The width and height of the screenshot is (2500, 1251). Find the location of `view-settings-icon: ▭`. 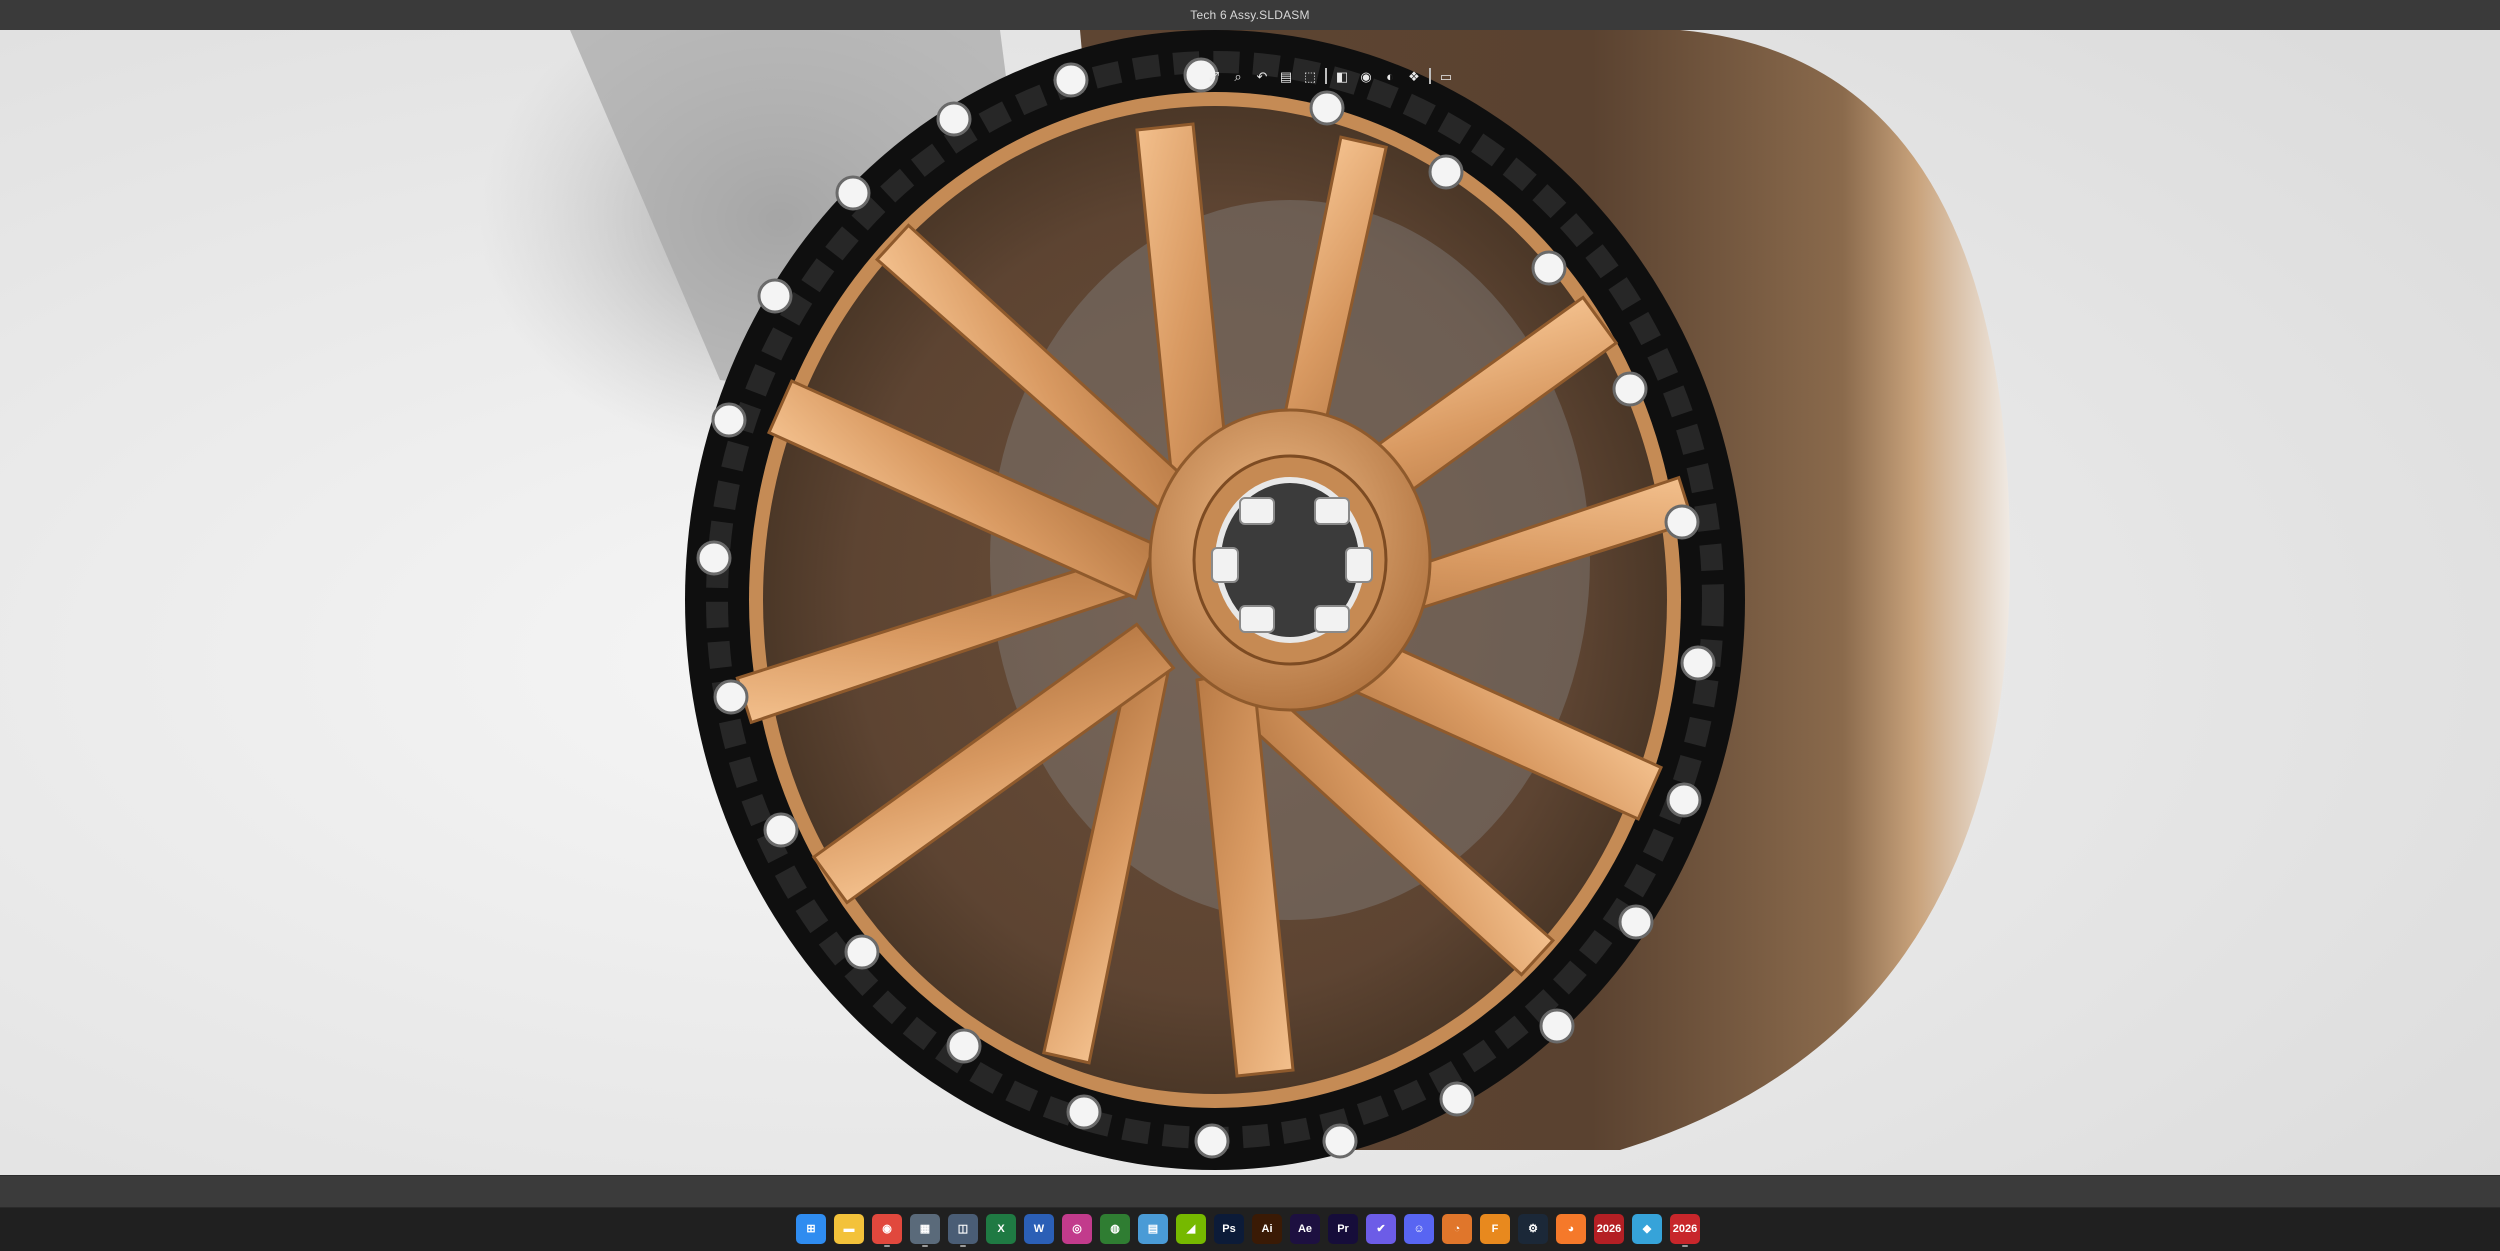

view-settings-icon: ▭ is located at coordinates (1446, 76).